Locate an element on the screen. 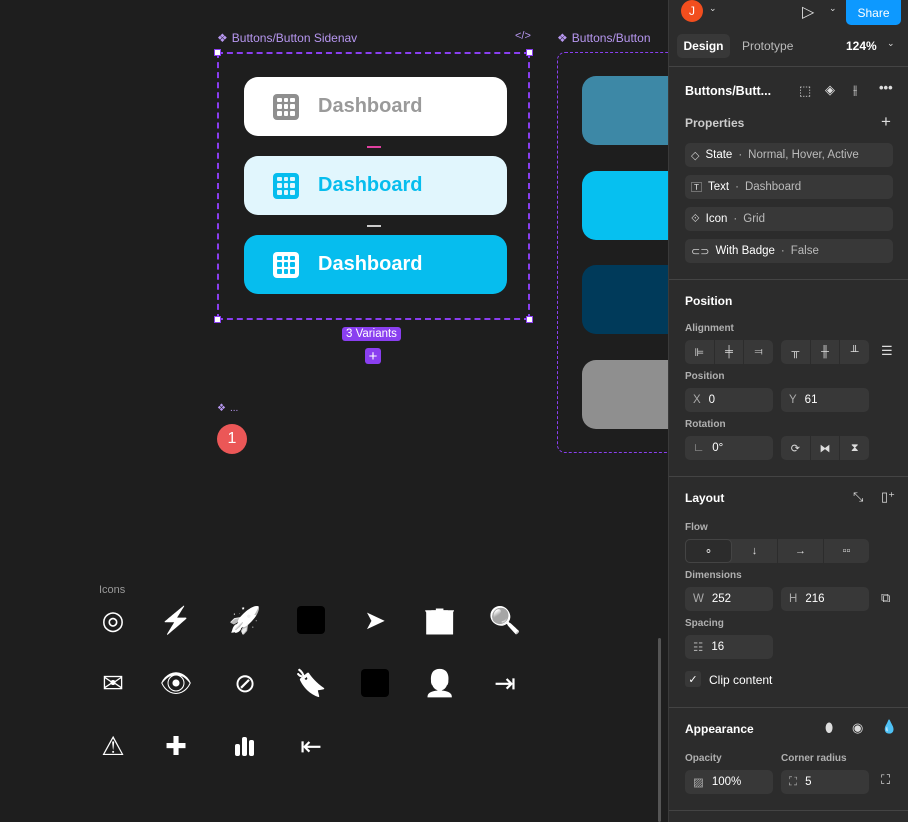  eye-slash-icon: ⊘ is located at coordinates (245, 683).